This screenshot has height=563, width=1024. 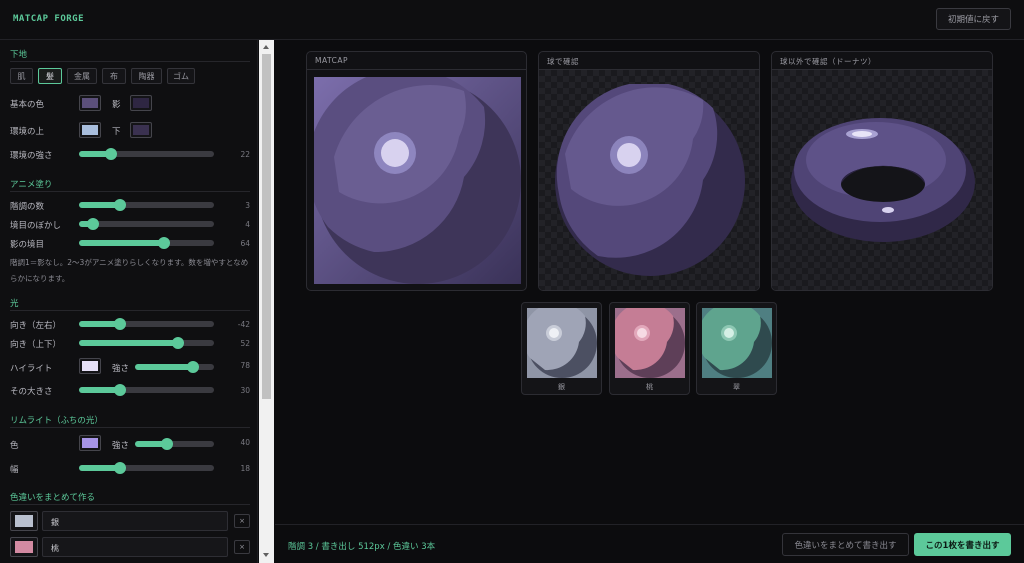 I want to click on rim-width-value: 18, so click(x=245, y=468).